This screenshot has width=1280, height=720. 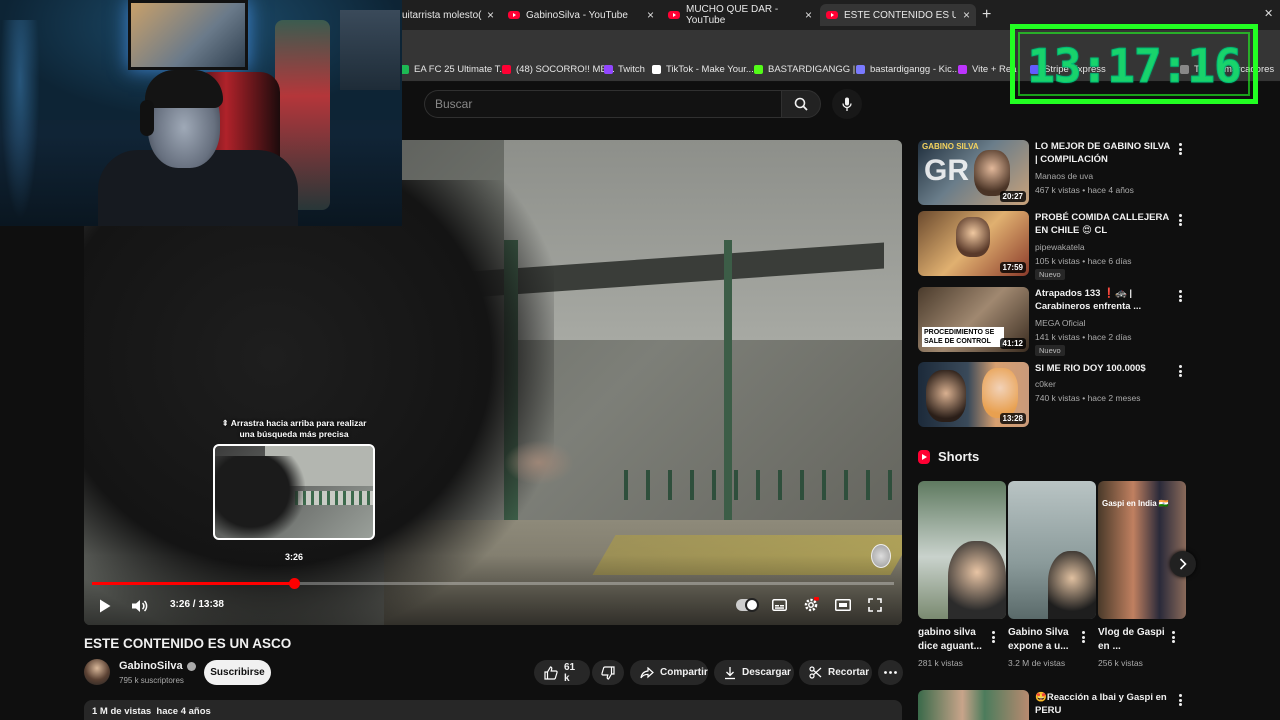 I want to click on video-title-link: LO MEJOR DE GABINO SILVA | COMPILACIÓN, so click(x=1105, y=153).